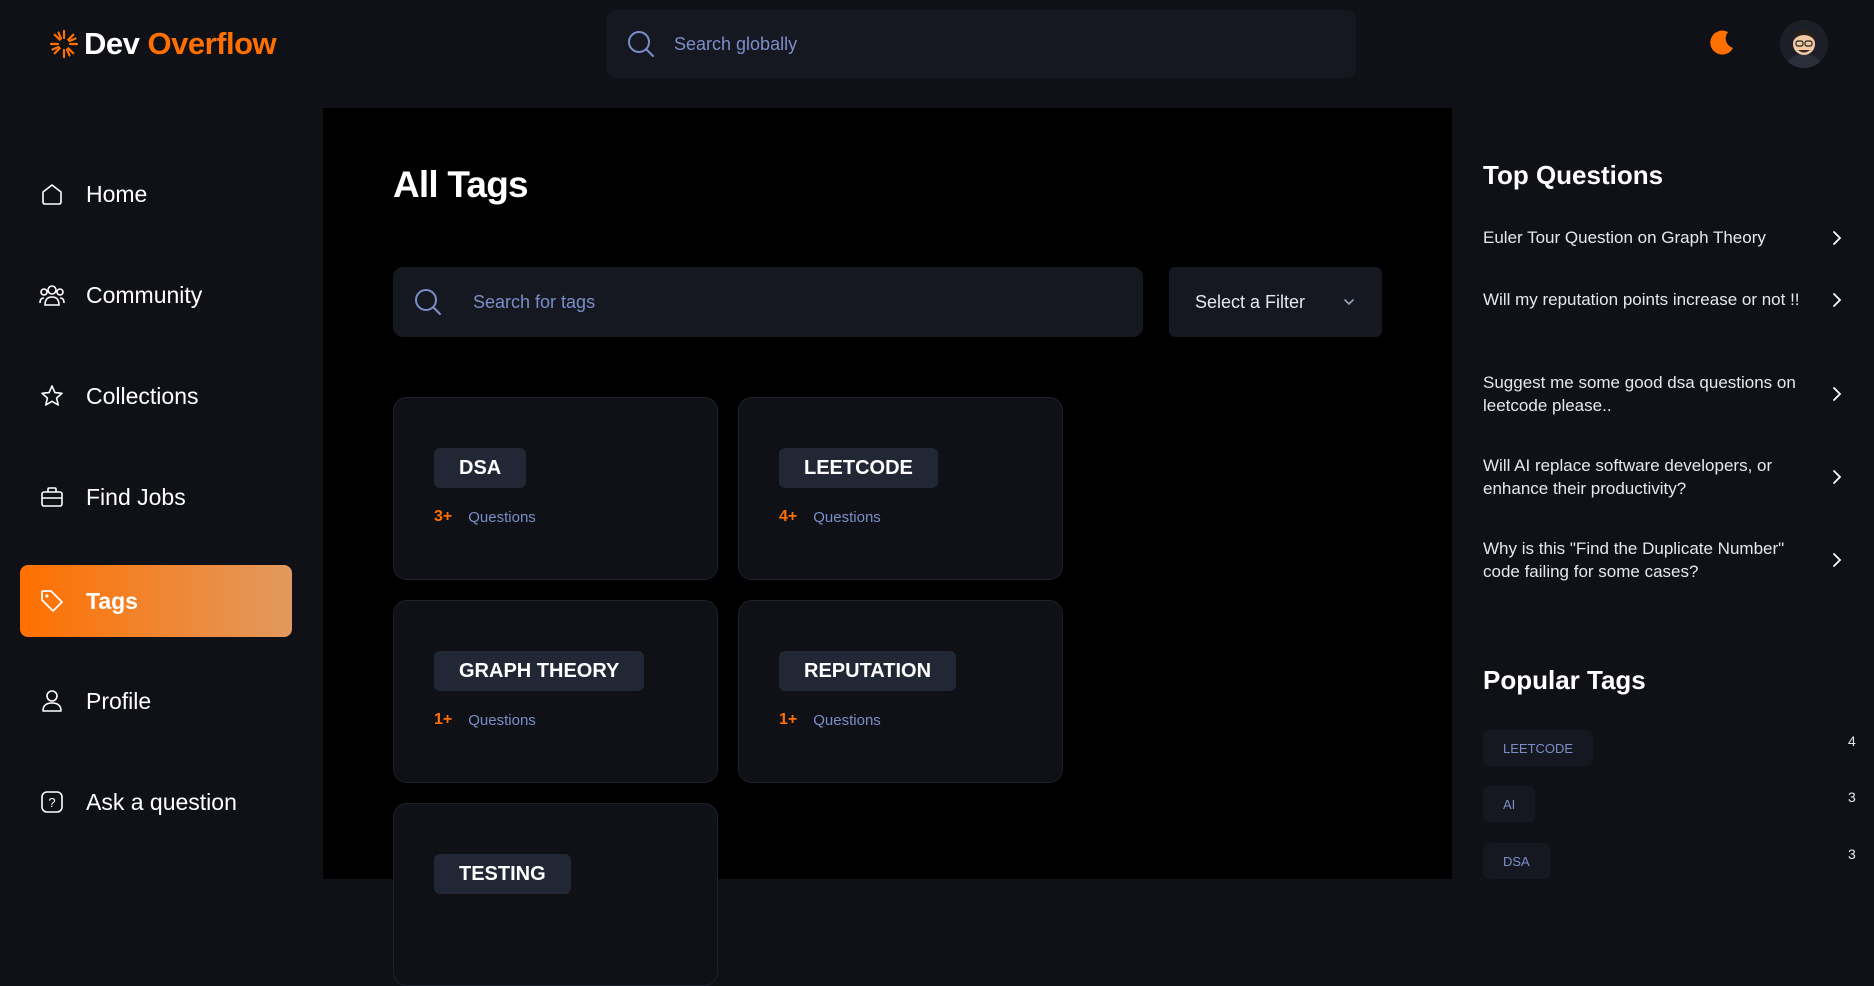 The width and height of the screenshot is (1874, 986). I want to click on popular-tags-title: Popular Tags, so click(1564, 680).